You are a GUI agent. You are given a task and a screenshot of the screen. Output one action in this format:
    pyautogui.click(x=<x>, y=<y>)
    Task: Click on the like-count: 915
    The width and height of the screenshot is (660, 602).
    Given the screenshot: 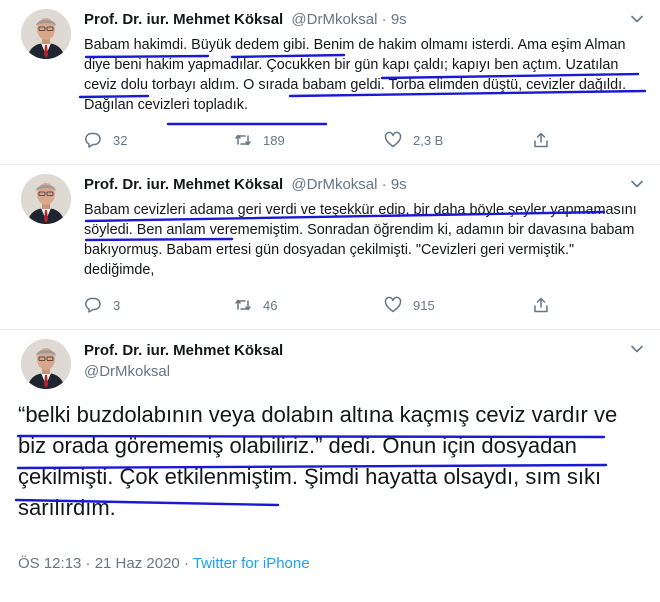 What is the action you would take?
    pyautogui.click(x=424, y=305)
    